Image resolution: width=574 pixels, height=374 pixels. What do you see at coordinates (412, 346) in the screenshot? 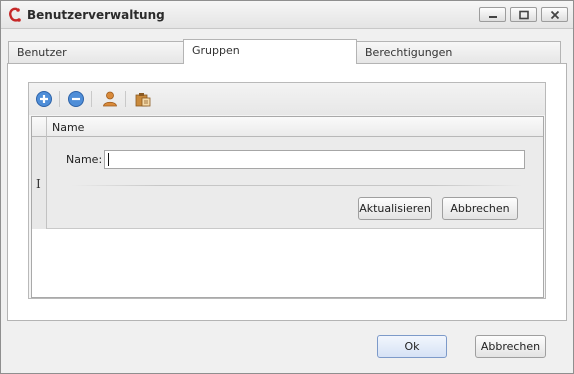
I see `ok-button: Ok` at bounding box center [412, 346].